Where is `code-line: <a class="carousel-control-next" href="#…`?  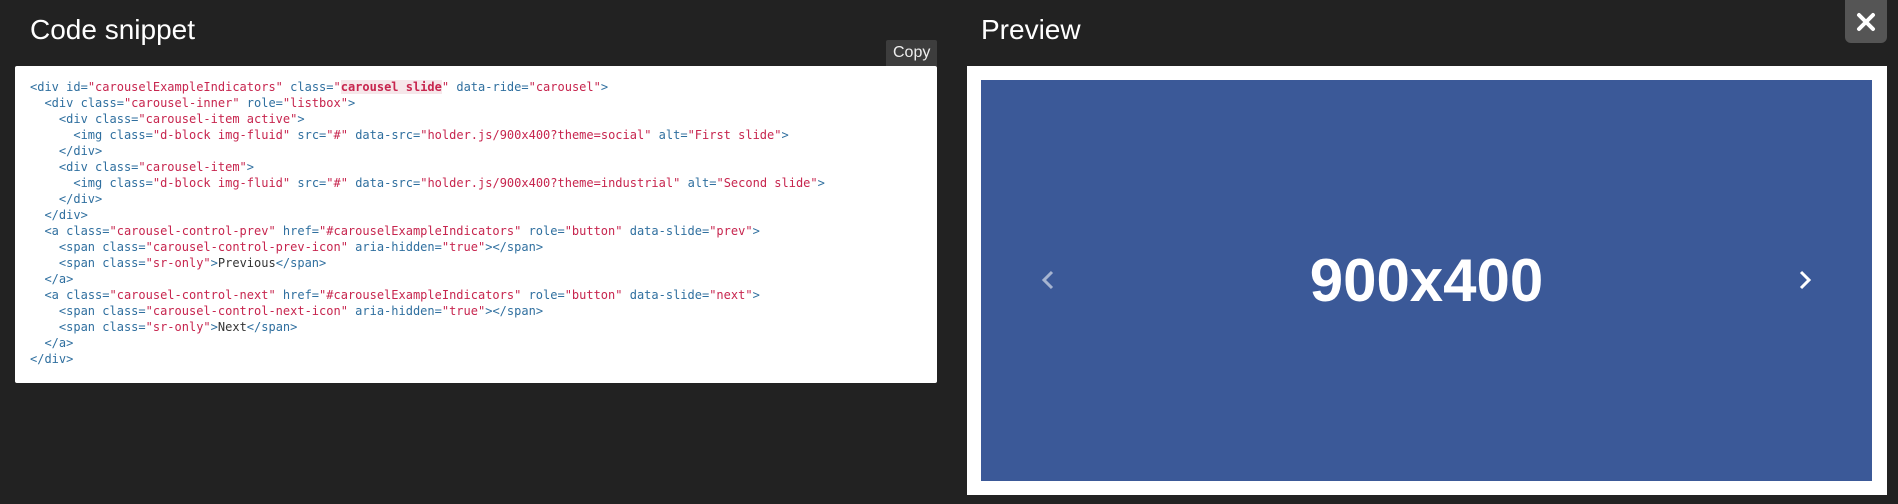
code-line: <a class="carousel-control-next" href="#… is located at coordinates (402, 295).